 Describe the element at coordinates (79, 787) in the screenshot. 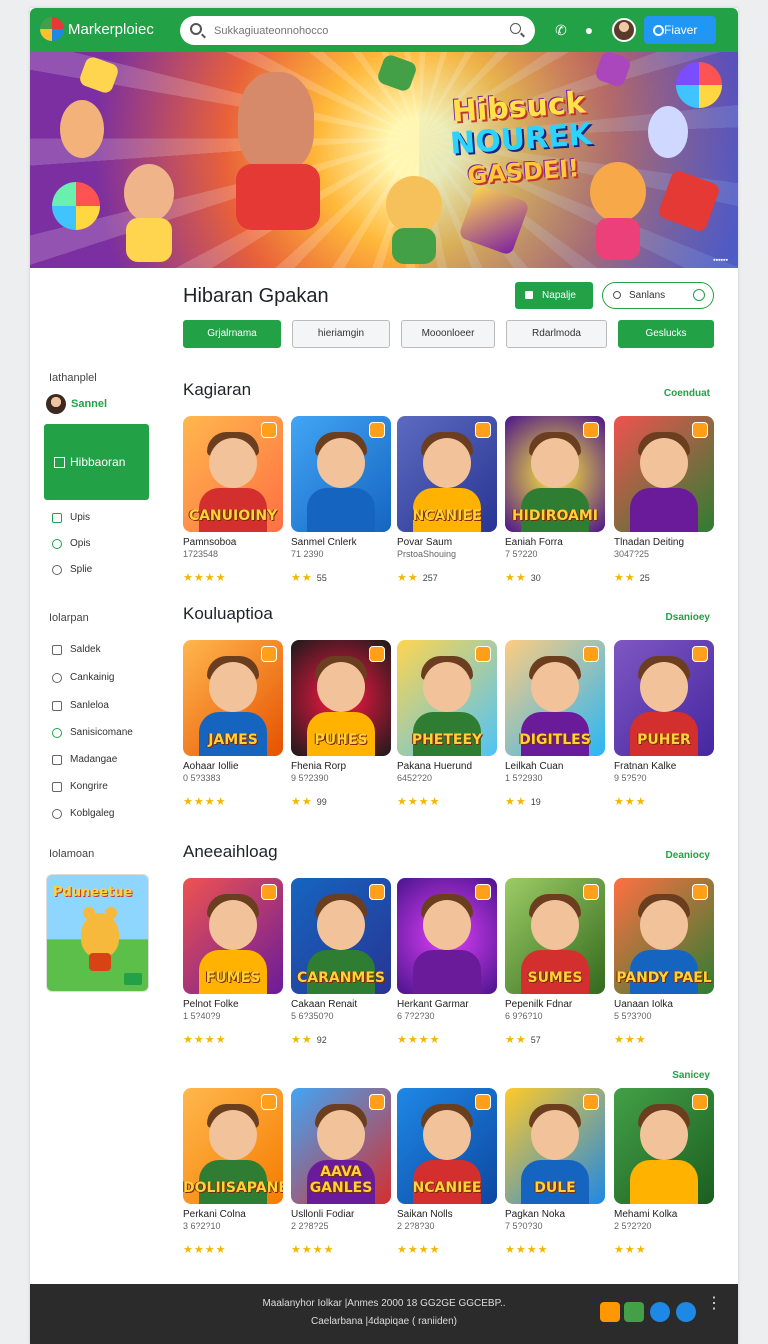

I see `sidebar-item-kongrire: Kongrire` at that location.